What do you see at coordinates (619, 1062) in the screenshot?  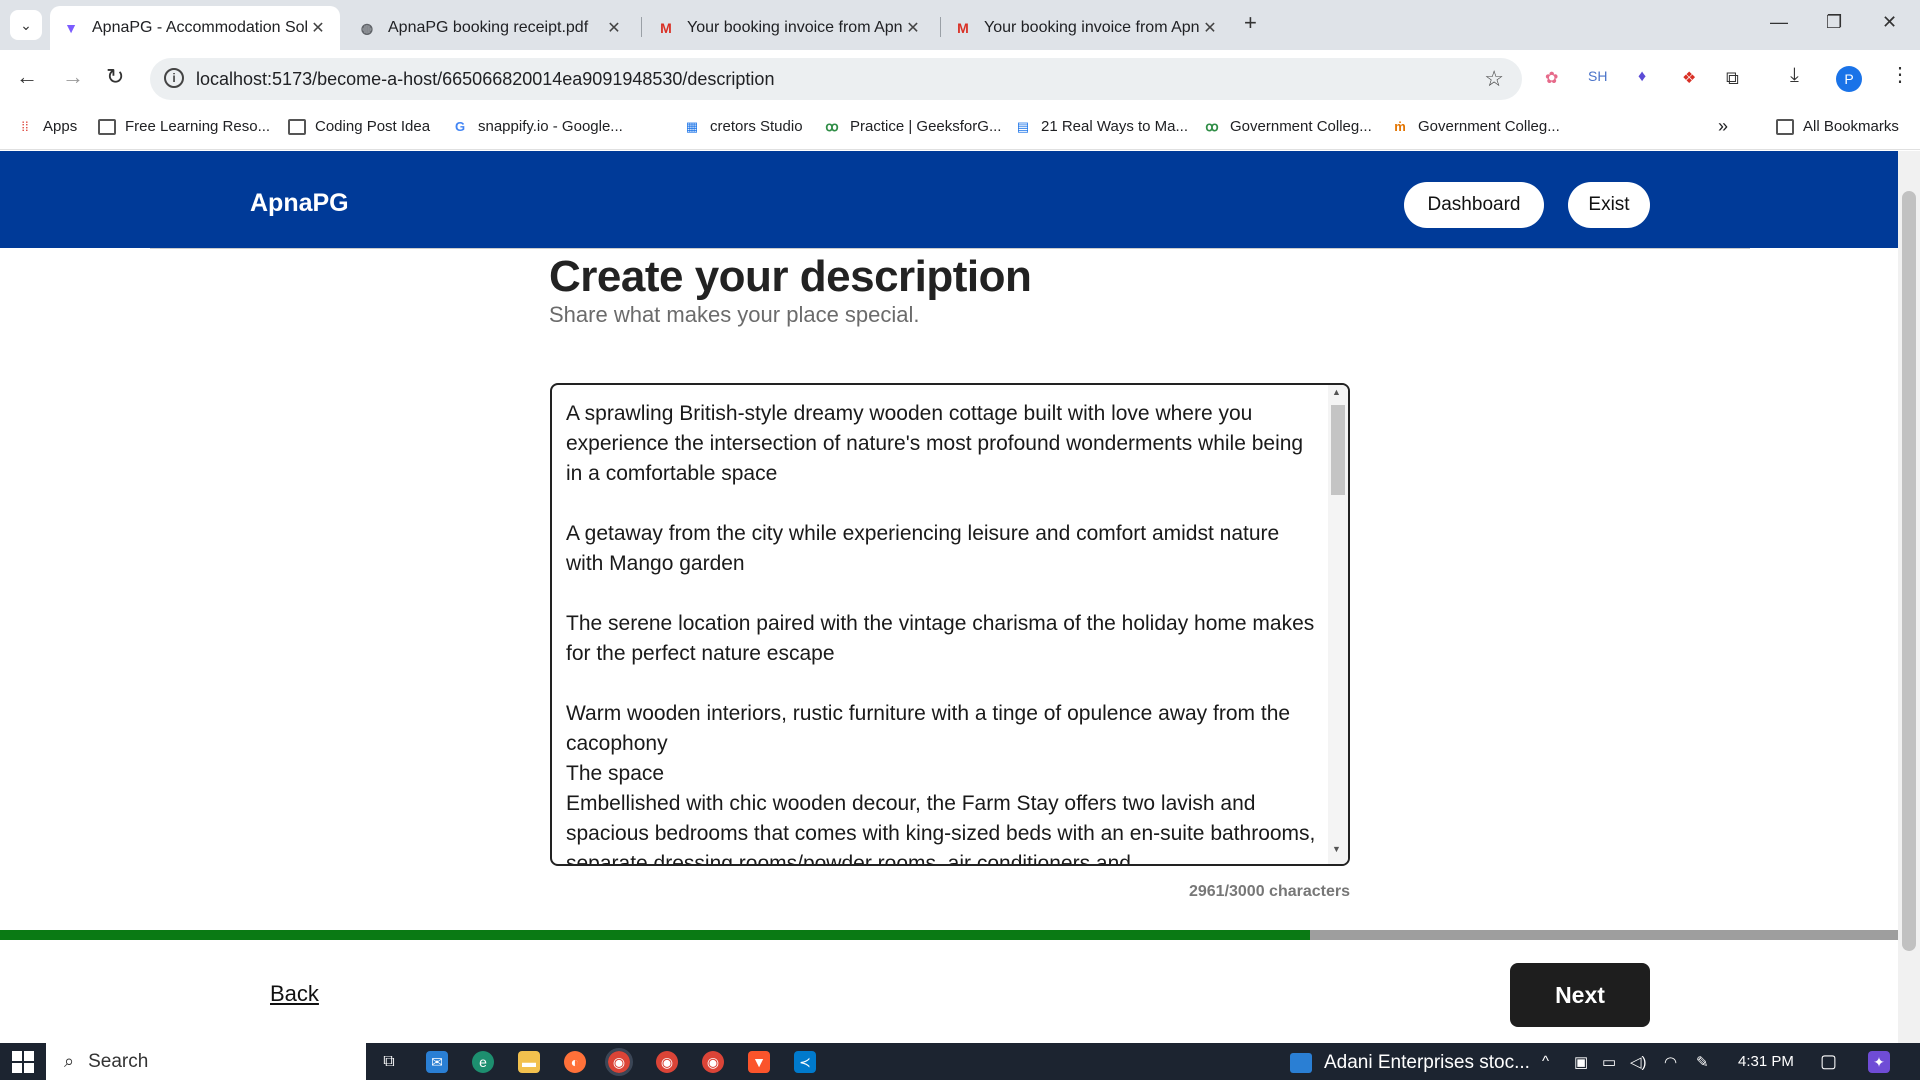 I see `chrome-icon: ◉` at bounding box center [619, 1062].